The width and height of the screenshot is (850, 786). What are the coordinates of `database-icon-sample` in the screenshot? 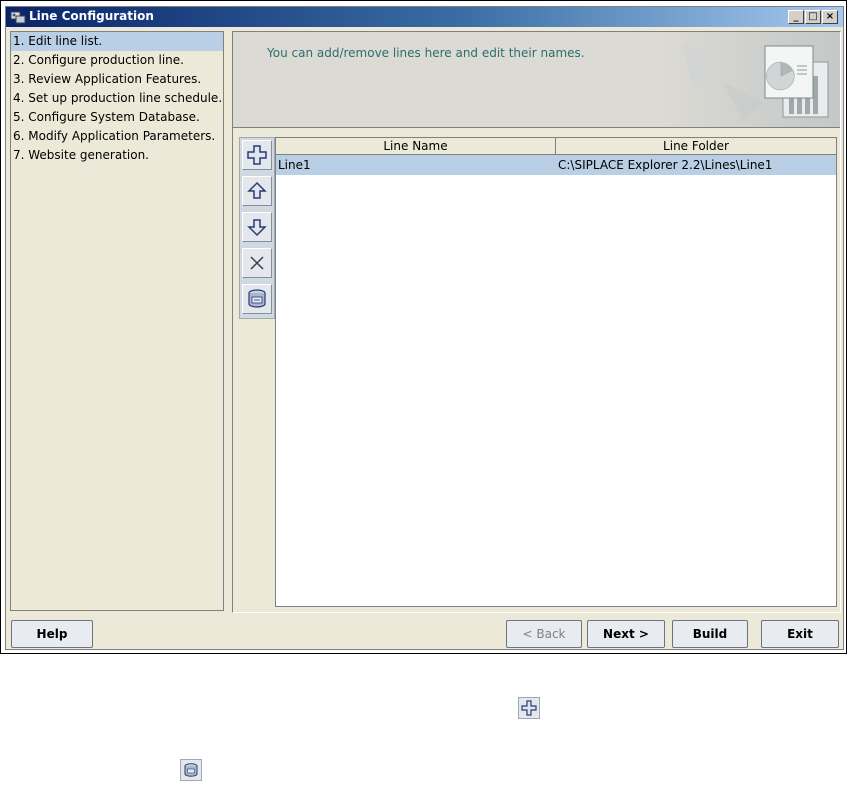 It's located at (191, 770).